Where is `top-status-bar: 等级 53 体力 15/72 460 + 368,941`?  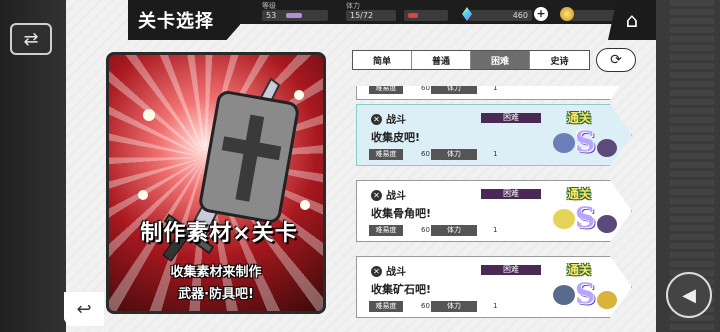
top-status-bar: 等级 53 体力 15/72 460 + 368,941 is located at coordinates (448, 12).